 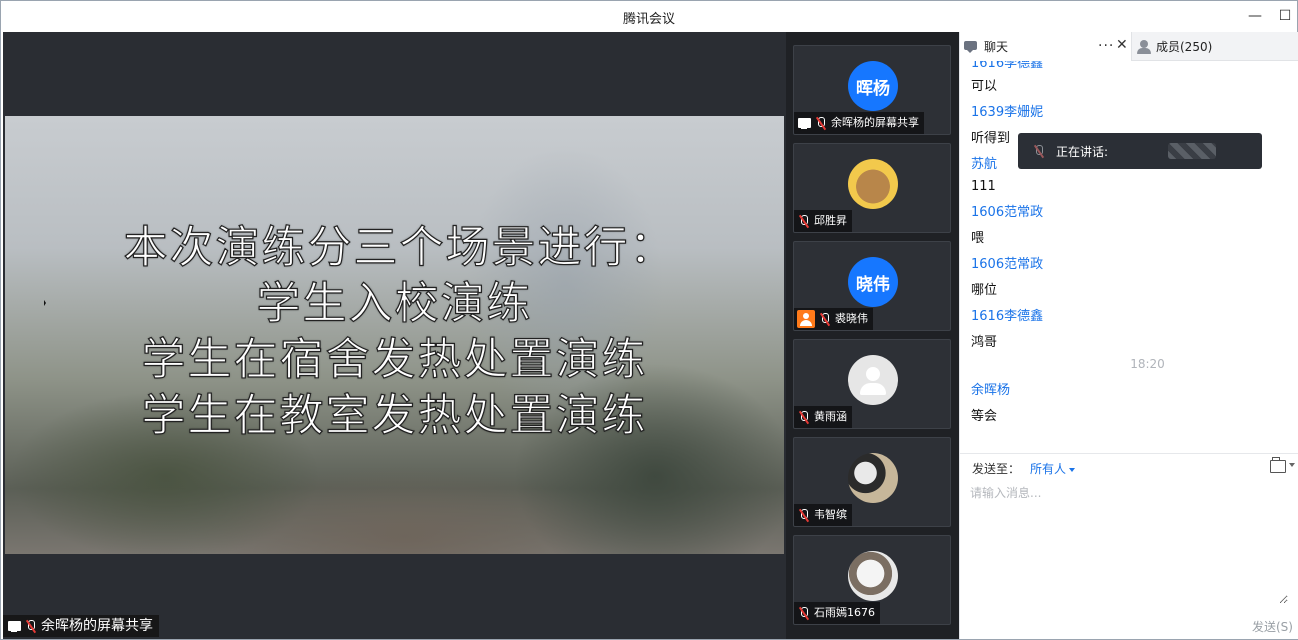 What do you see at coordinates (399, 247) in the screenshot?
I see `slide-line: 本次演练分三个场景进行：` at bounding box center [399, 247].